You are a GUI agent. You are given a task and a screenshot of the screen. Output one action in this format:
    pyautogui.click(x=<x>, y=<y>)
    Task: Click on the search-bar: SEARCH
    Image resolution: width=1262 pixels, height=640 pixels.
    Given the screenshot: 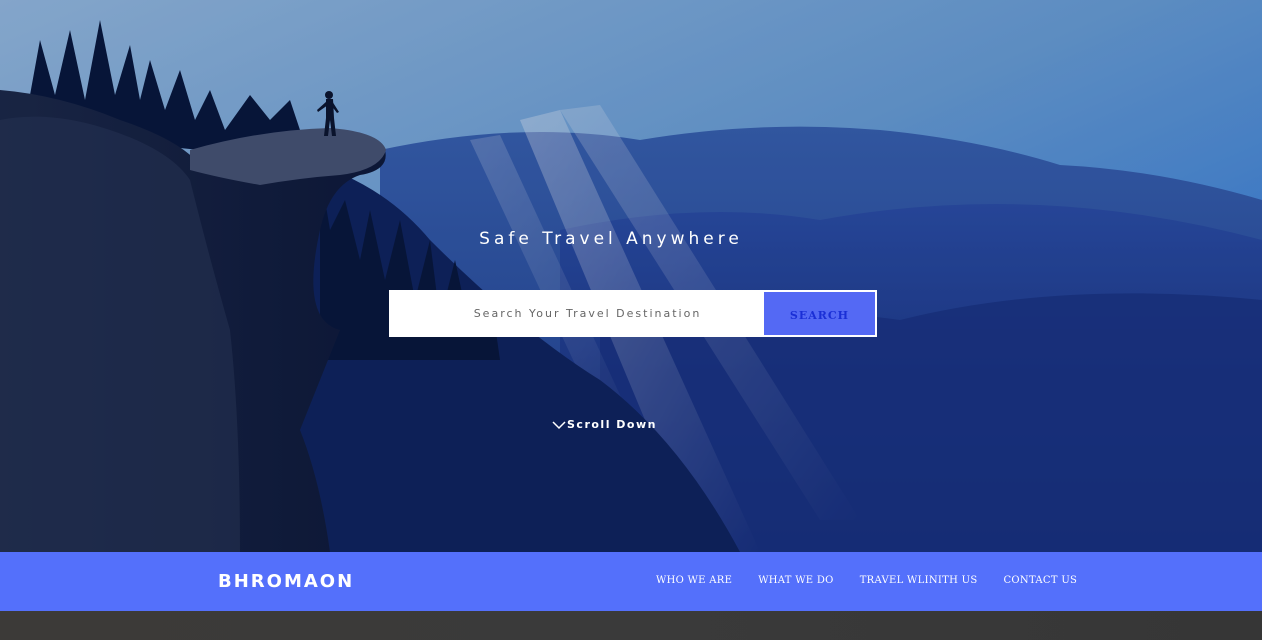 What is the action you would take?
    pyautogui.click(x=633, y=313)
    